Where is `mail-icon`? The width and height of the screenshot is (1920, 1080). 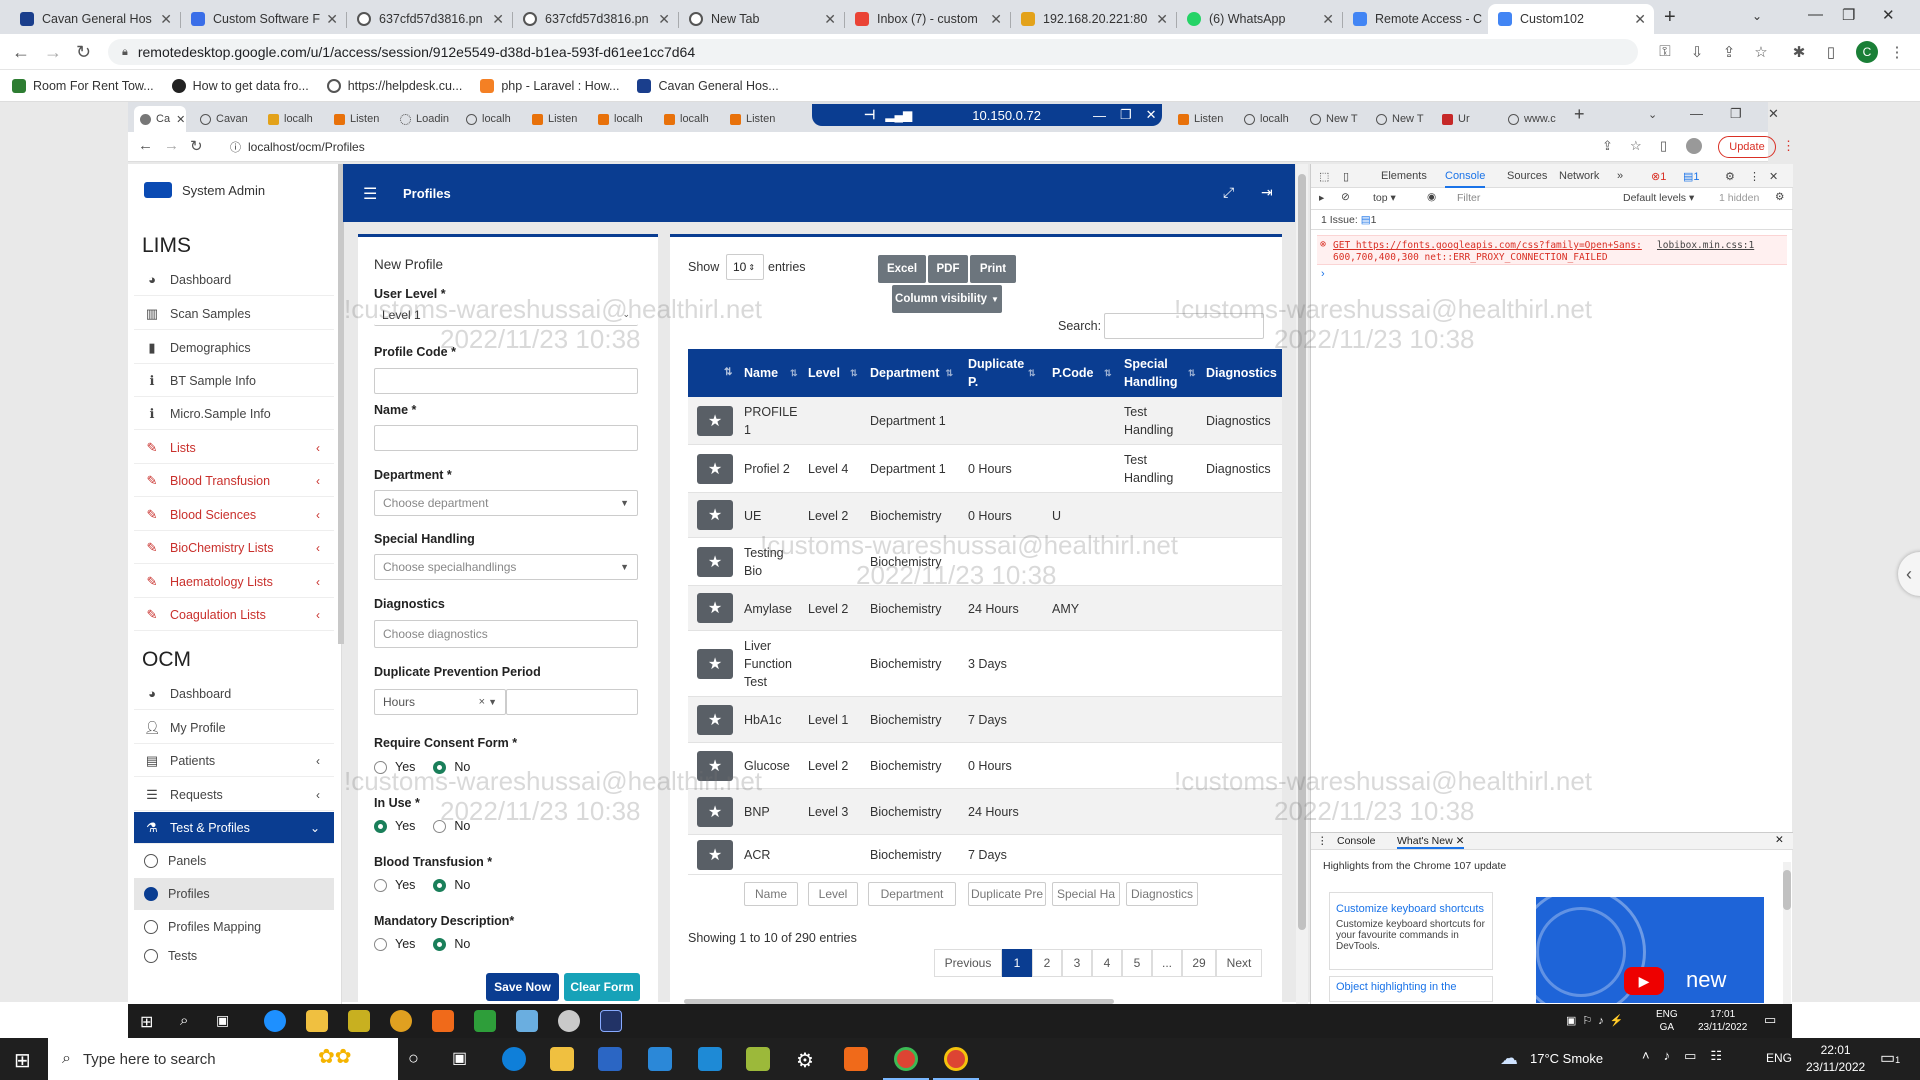 mail-icon is located at coordinates (660, 1059).